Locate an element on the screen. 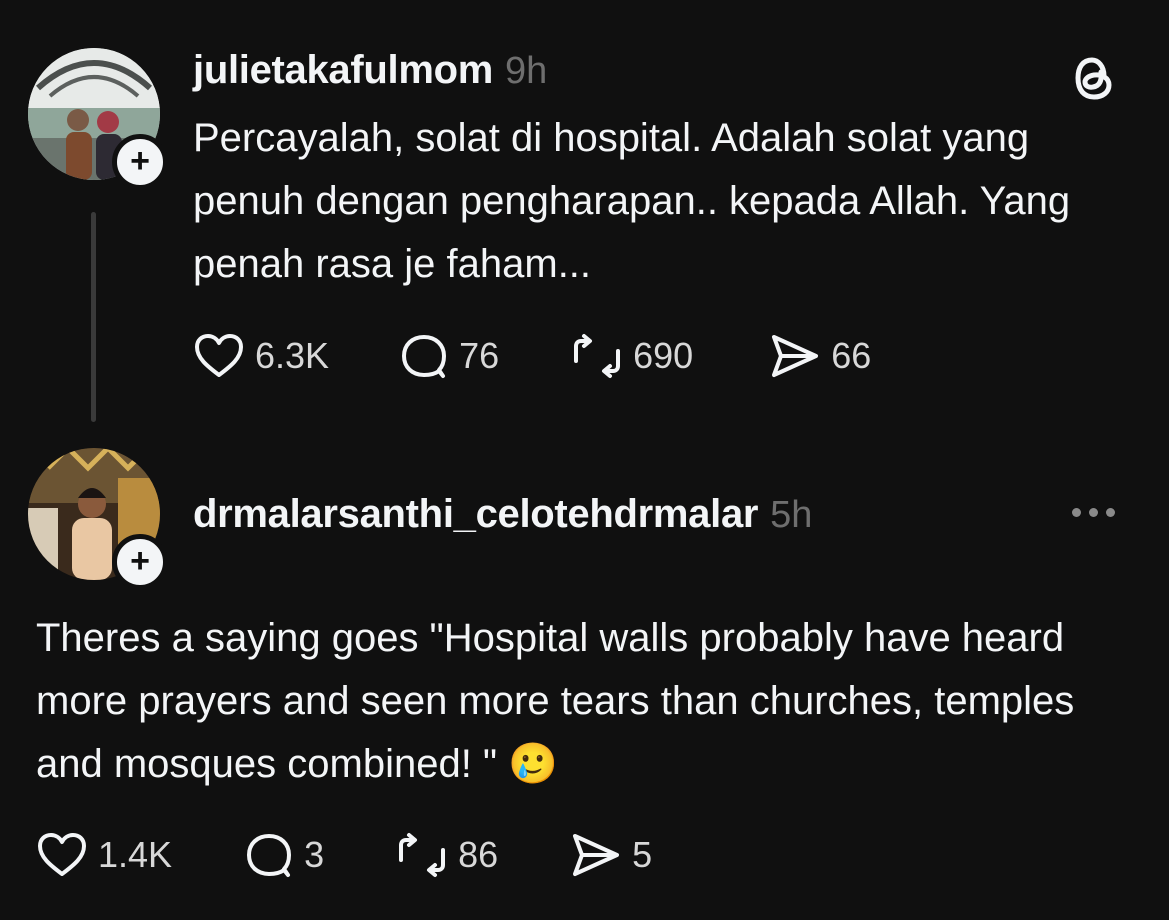  share-count: 66 is located at coordinates (851, 355).